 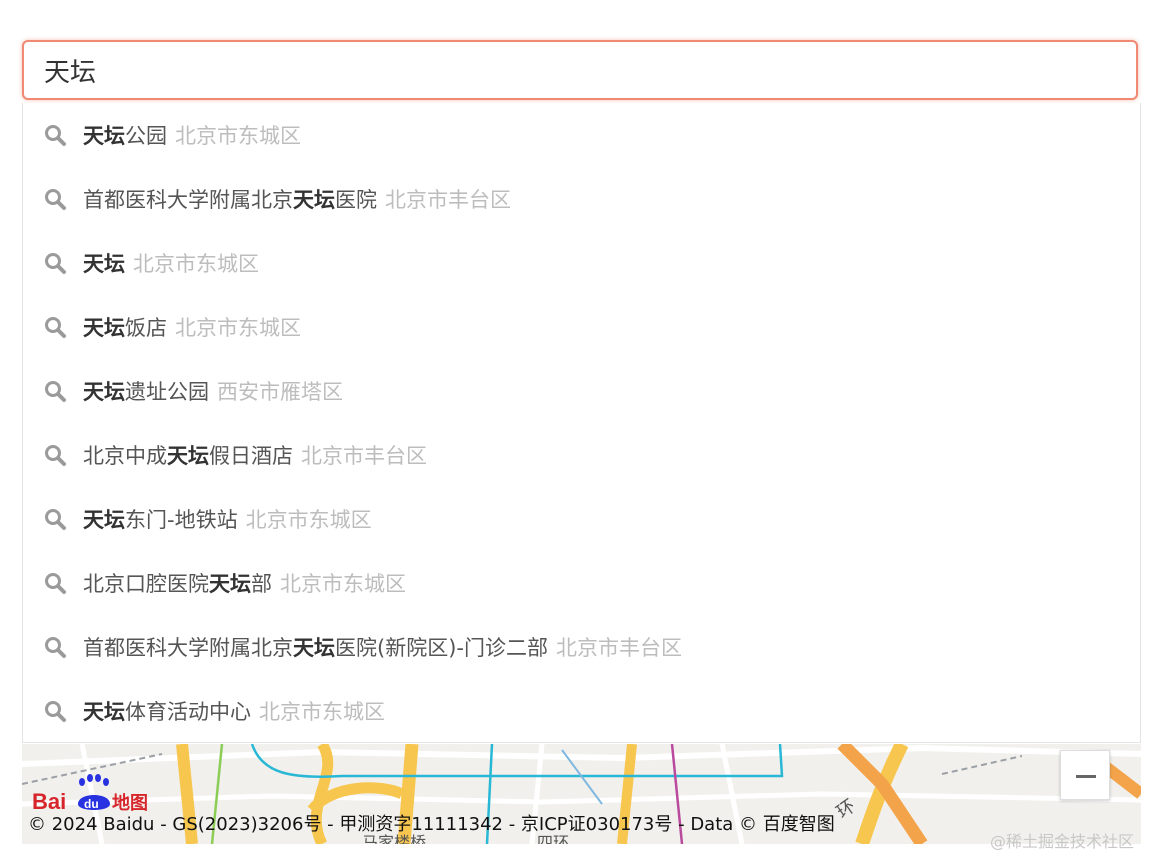 I want to click on minus-icon, so click(x=1086, y=776).